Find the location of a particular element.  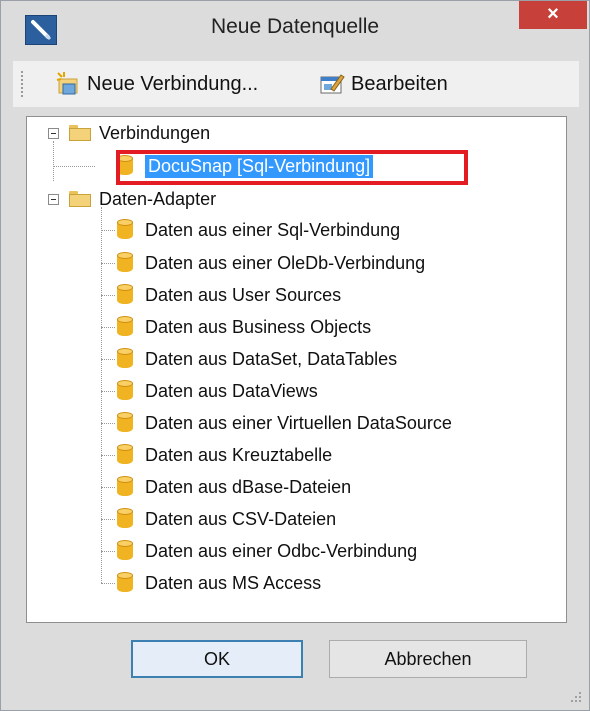

tree-item-adapter: Daten aus DataViews is located at coordinates (217, 391).